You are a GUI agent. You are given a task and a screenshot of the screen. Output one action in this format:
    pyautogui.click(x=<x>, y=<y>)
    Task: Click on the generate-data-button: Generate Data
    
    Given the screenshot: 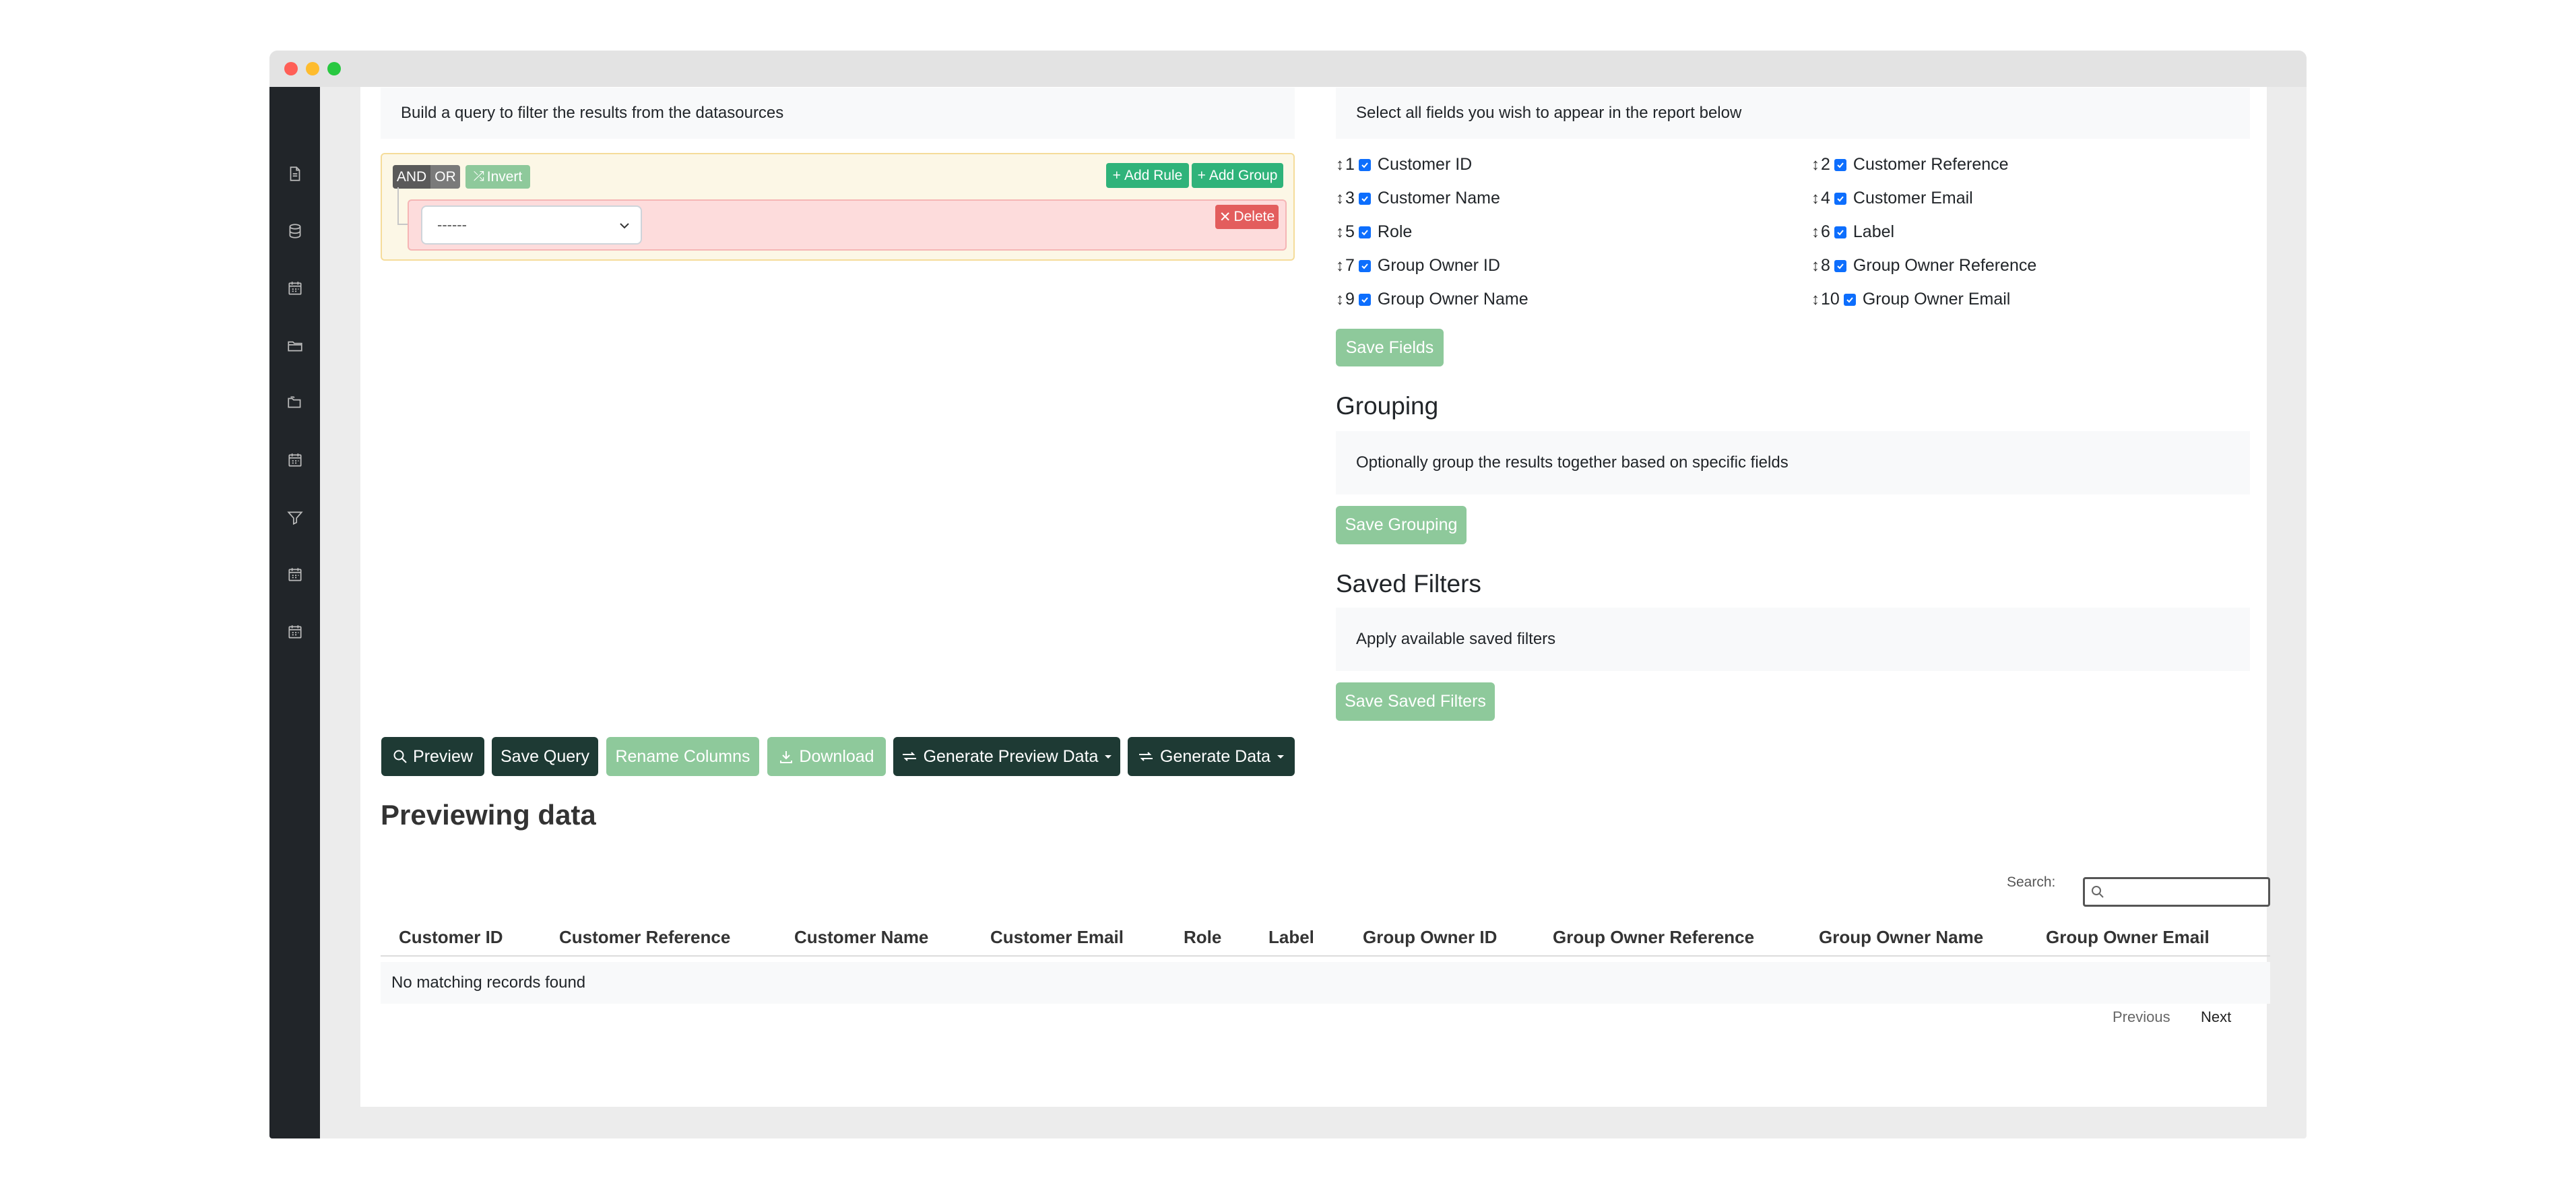 What is the action you would take?
    pyautogui.click(x=1211, y=756)
    